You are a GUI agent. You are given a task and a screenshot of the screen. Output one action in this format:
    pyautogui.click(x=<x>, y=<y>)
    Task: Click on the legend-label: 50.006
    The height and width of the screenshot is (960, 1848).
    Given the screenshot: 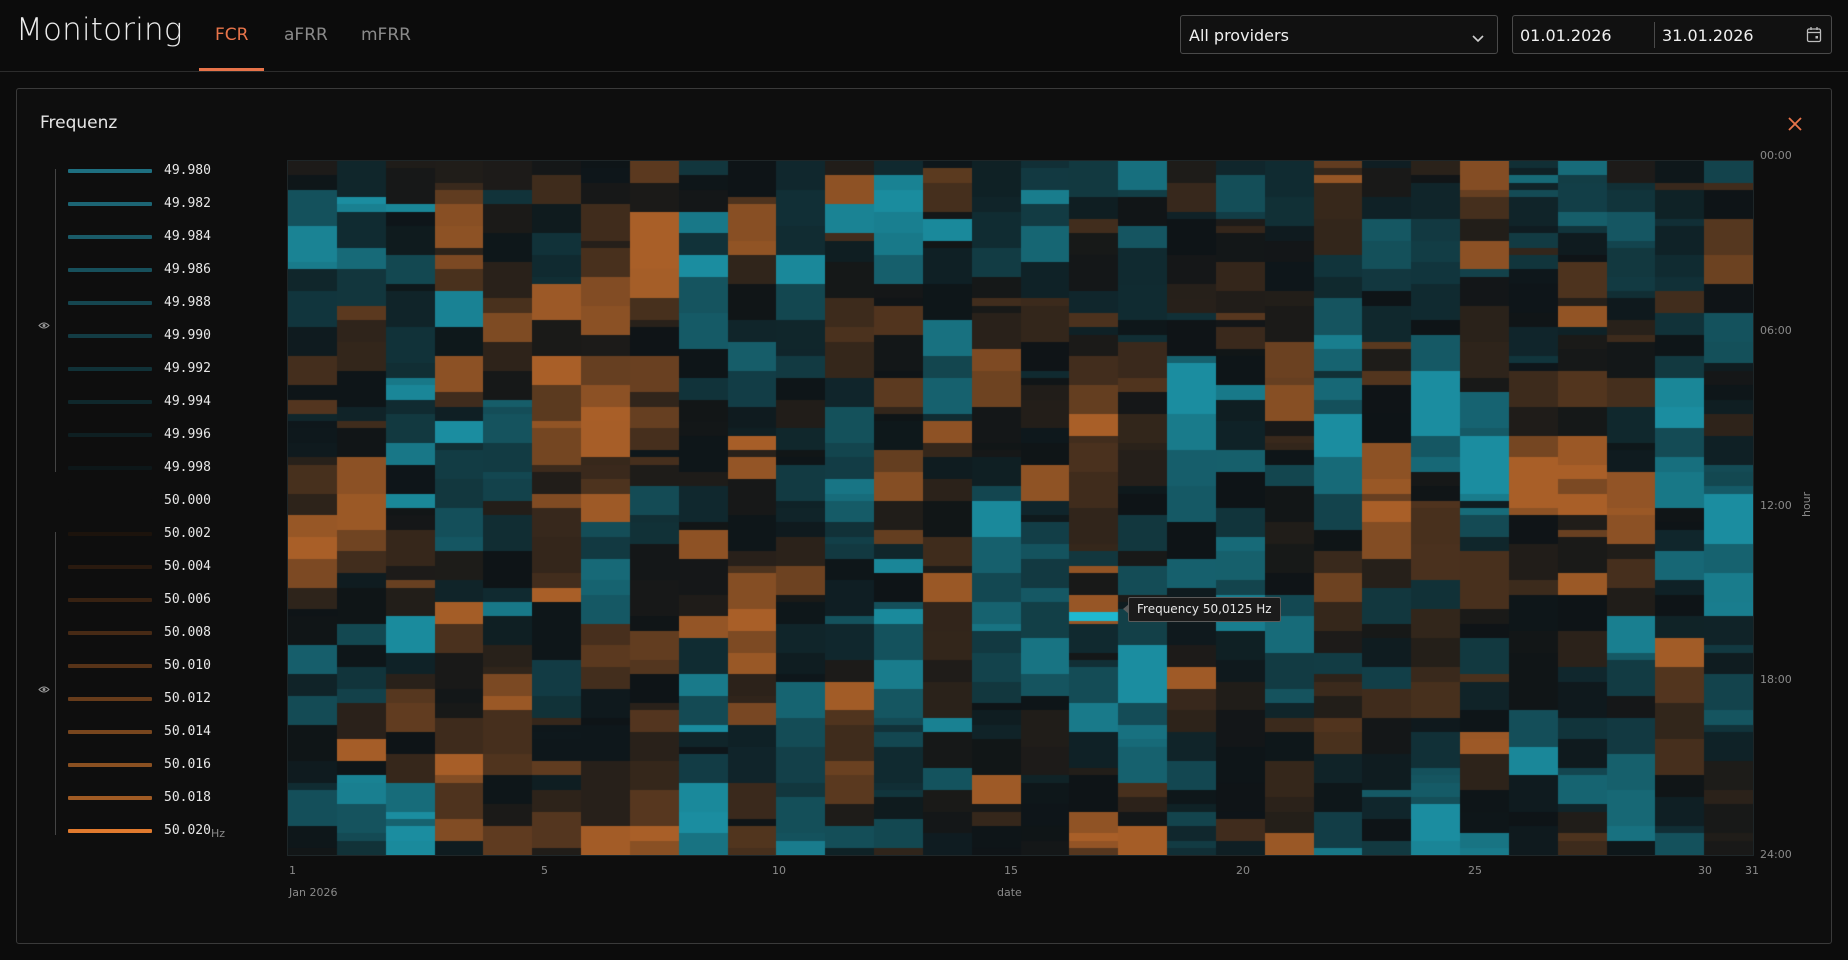 What is the action you would take?
    pyautogui.click(x=187, y=599)
    